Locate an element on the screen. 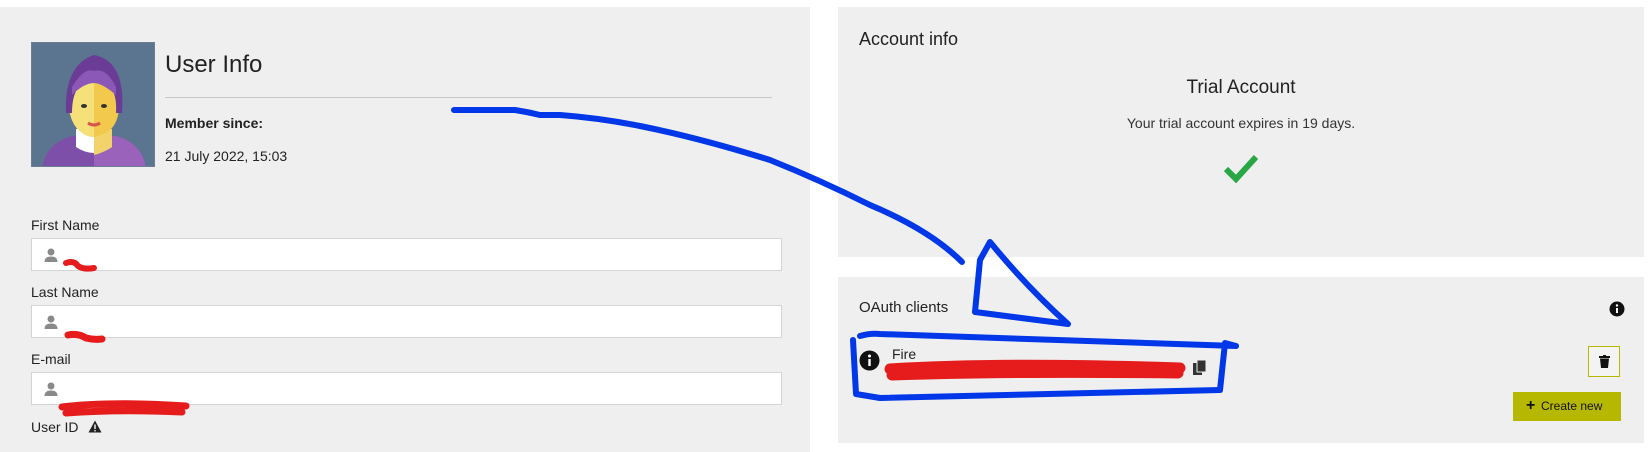 The image size is (1650, 452). account-info-title: Account info is located at coordinates (909, 39).